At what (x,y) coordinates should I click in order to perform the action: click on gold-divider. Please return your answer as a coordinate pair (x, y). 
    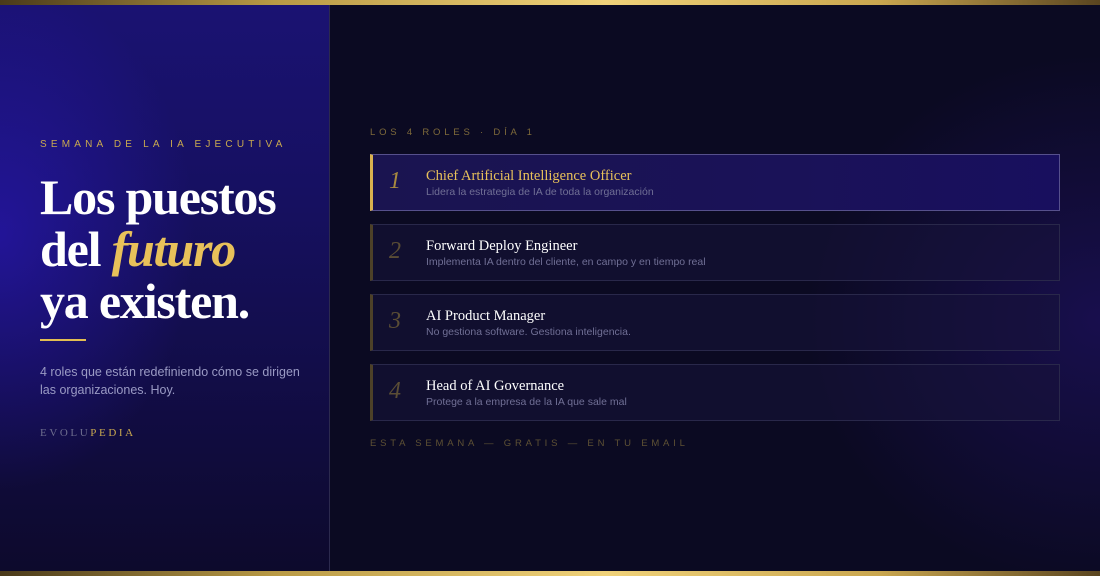
    Looking at the image, I should click on (63, 340).